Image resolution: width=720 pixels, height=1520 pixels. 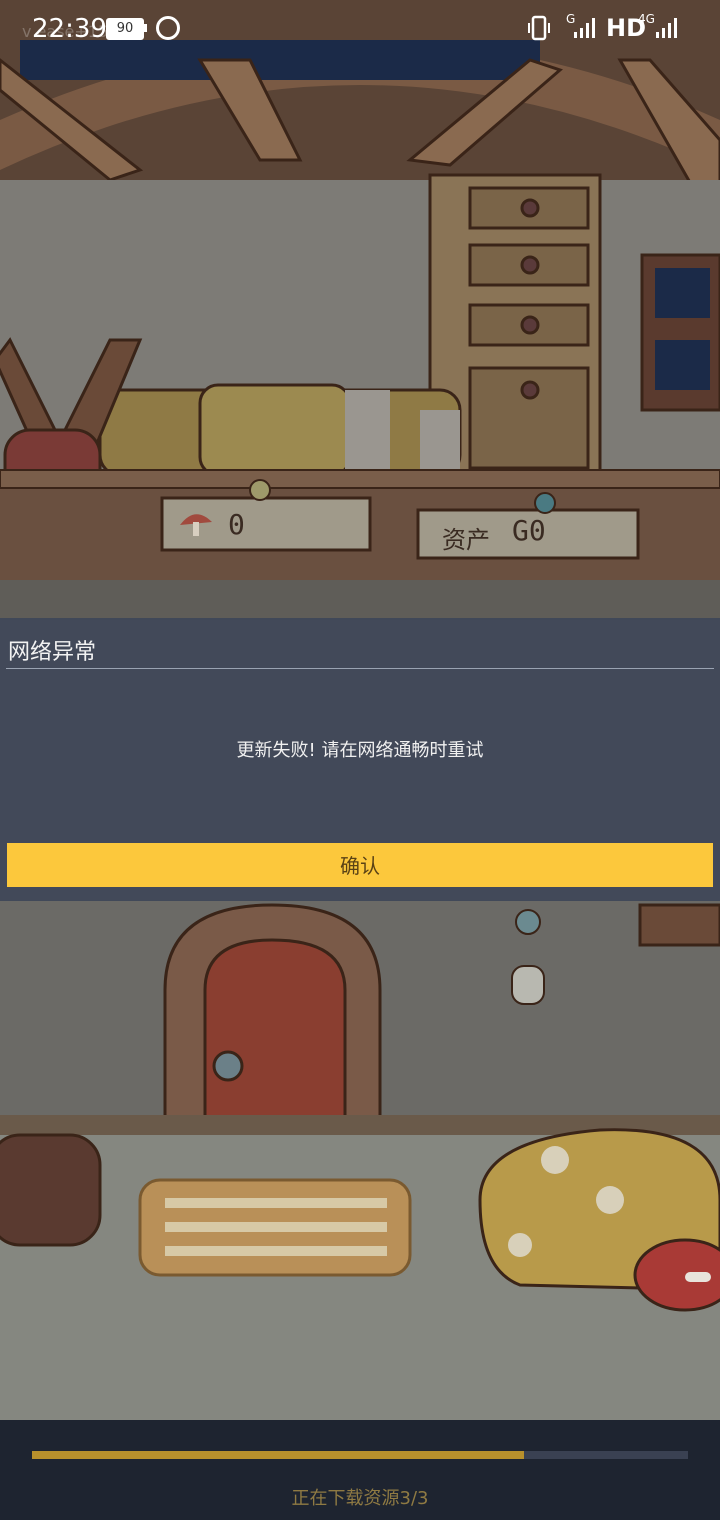 What do you see at coordinates (360, 750) in the screenshot?
I see `dialog-message: 更新失败! 请在网络通畅时重试` at bounding box center [360, 750].